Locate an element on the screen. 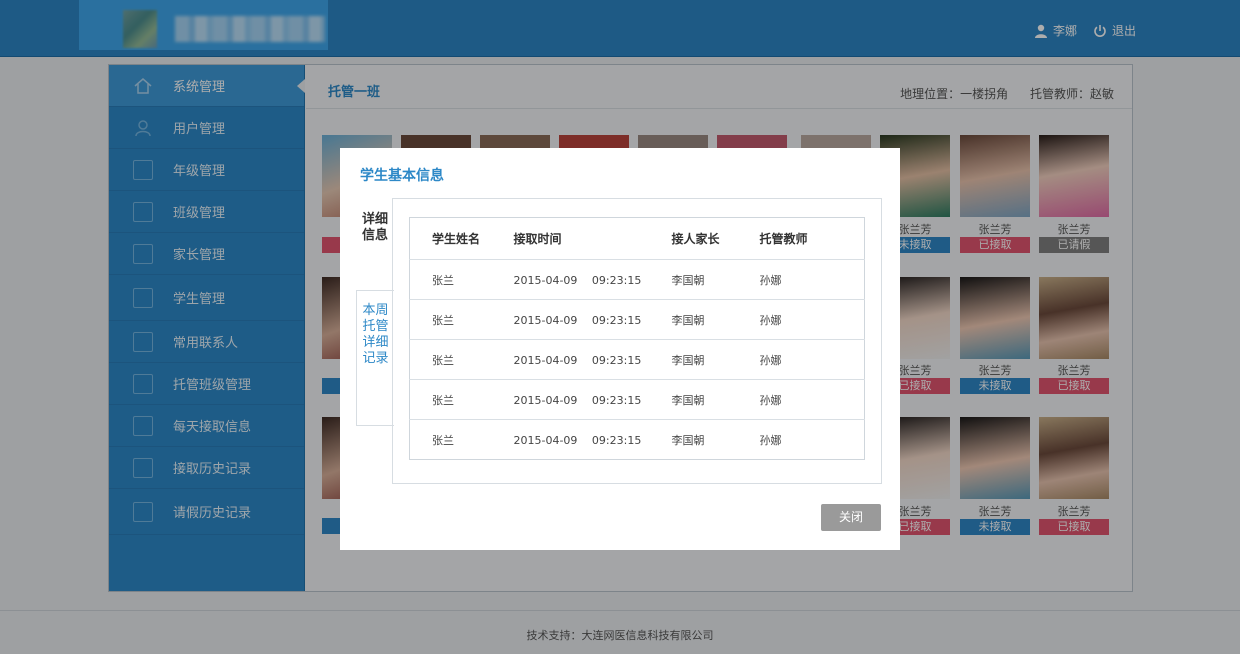  close-button: 关闭 is located at coordinates (851, 517).